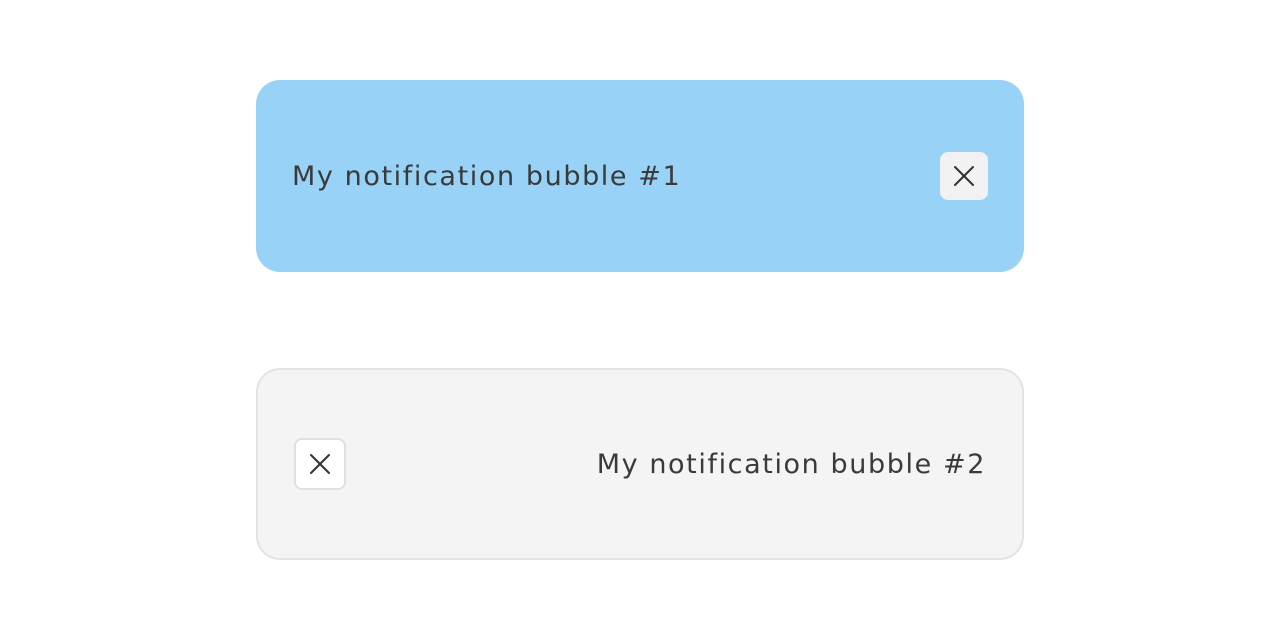  I want to click on notification-message: My notification bubble #1, so click(487, 176).